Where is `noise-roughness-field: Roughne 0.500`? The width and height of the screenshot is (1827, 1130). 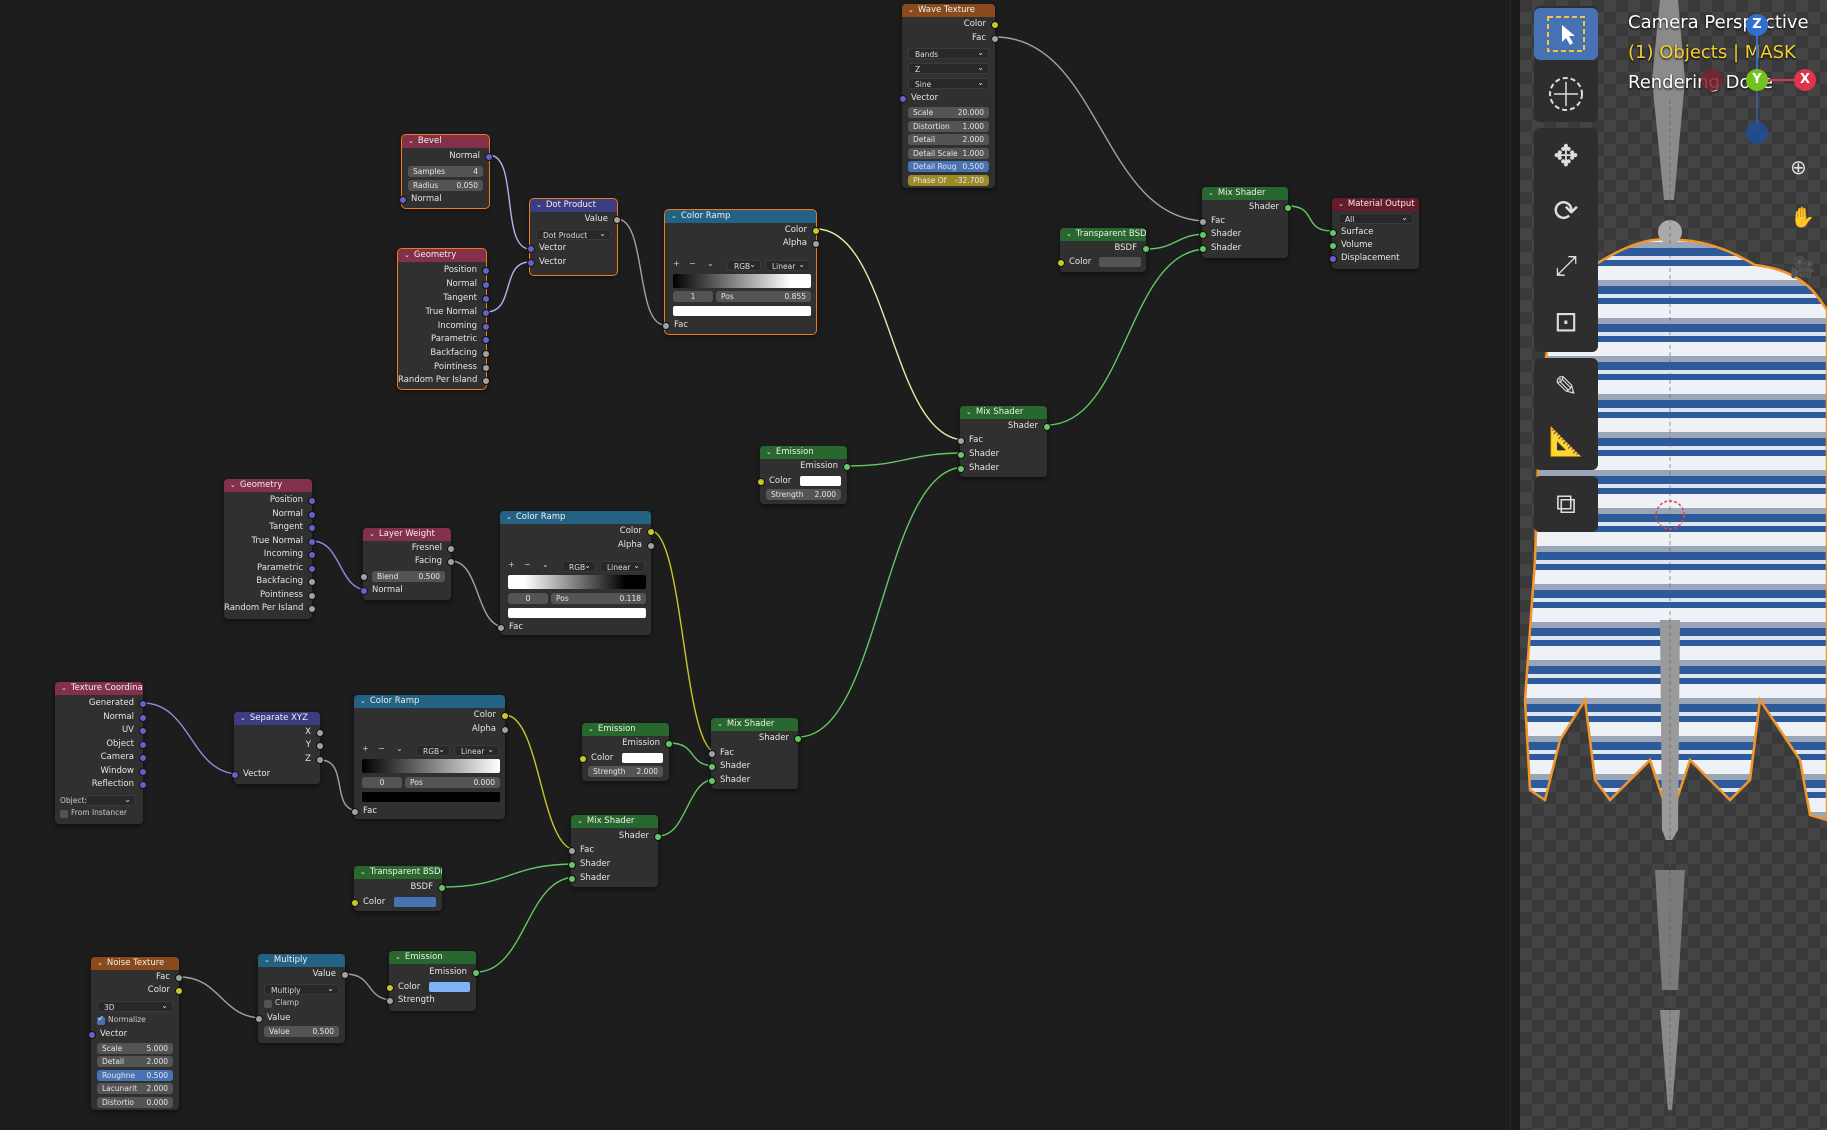 noise-roughness-field: Roughne 0.500 is located at coordinates (135, 1075).